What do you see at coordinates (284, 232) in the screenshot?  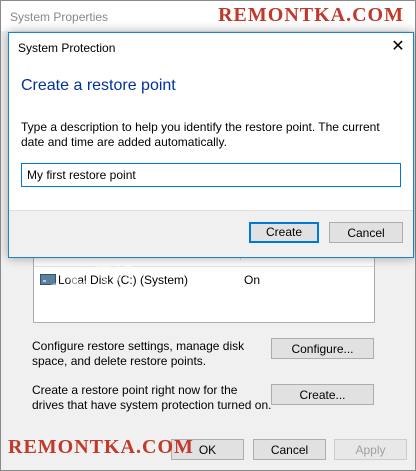 I see `create-button: Create` at bounding box center [284, 232].